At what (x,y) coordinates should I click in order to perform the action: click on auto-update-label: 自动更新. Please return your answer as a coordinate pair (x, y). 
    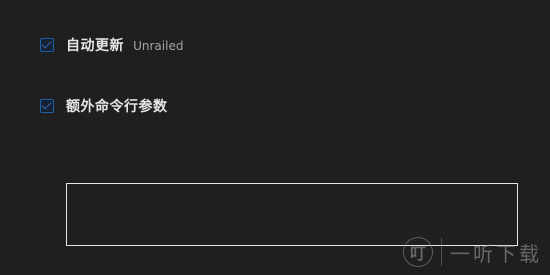
    Looking at the image, I should click on (95, 46).